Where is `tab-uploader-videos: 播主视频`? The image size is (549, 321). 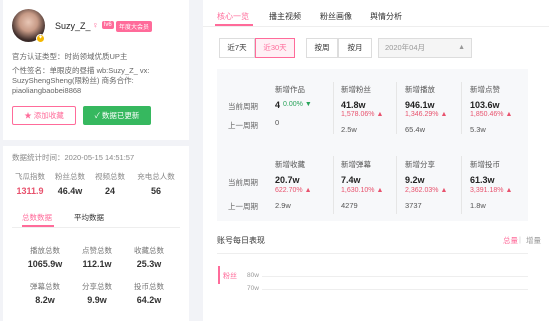 tab-uploader-videos: 播主视频 is located at coordinates (285, 16).